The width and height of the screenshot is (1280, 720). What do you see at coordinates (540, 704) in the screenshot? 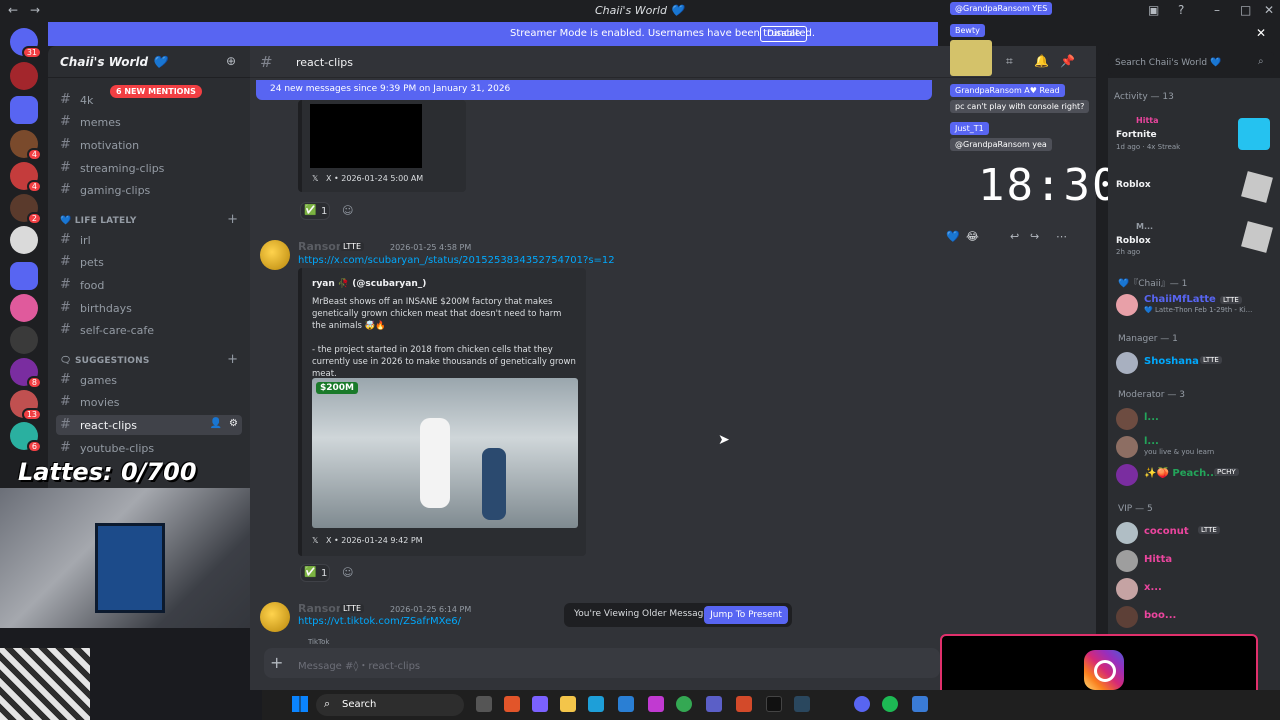
I see `copilot-icon` at bounding box center [540, 704].